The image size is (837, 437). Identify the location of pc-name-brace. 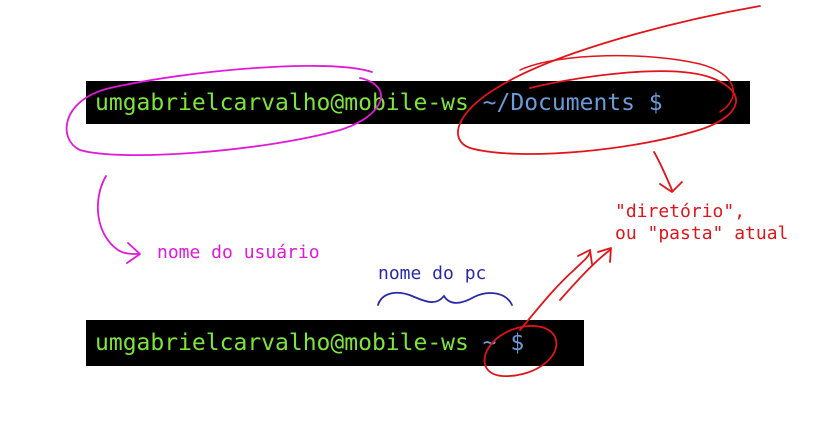
(445, 298).